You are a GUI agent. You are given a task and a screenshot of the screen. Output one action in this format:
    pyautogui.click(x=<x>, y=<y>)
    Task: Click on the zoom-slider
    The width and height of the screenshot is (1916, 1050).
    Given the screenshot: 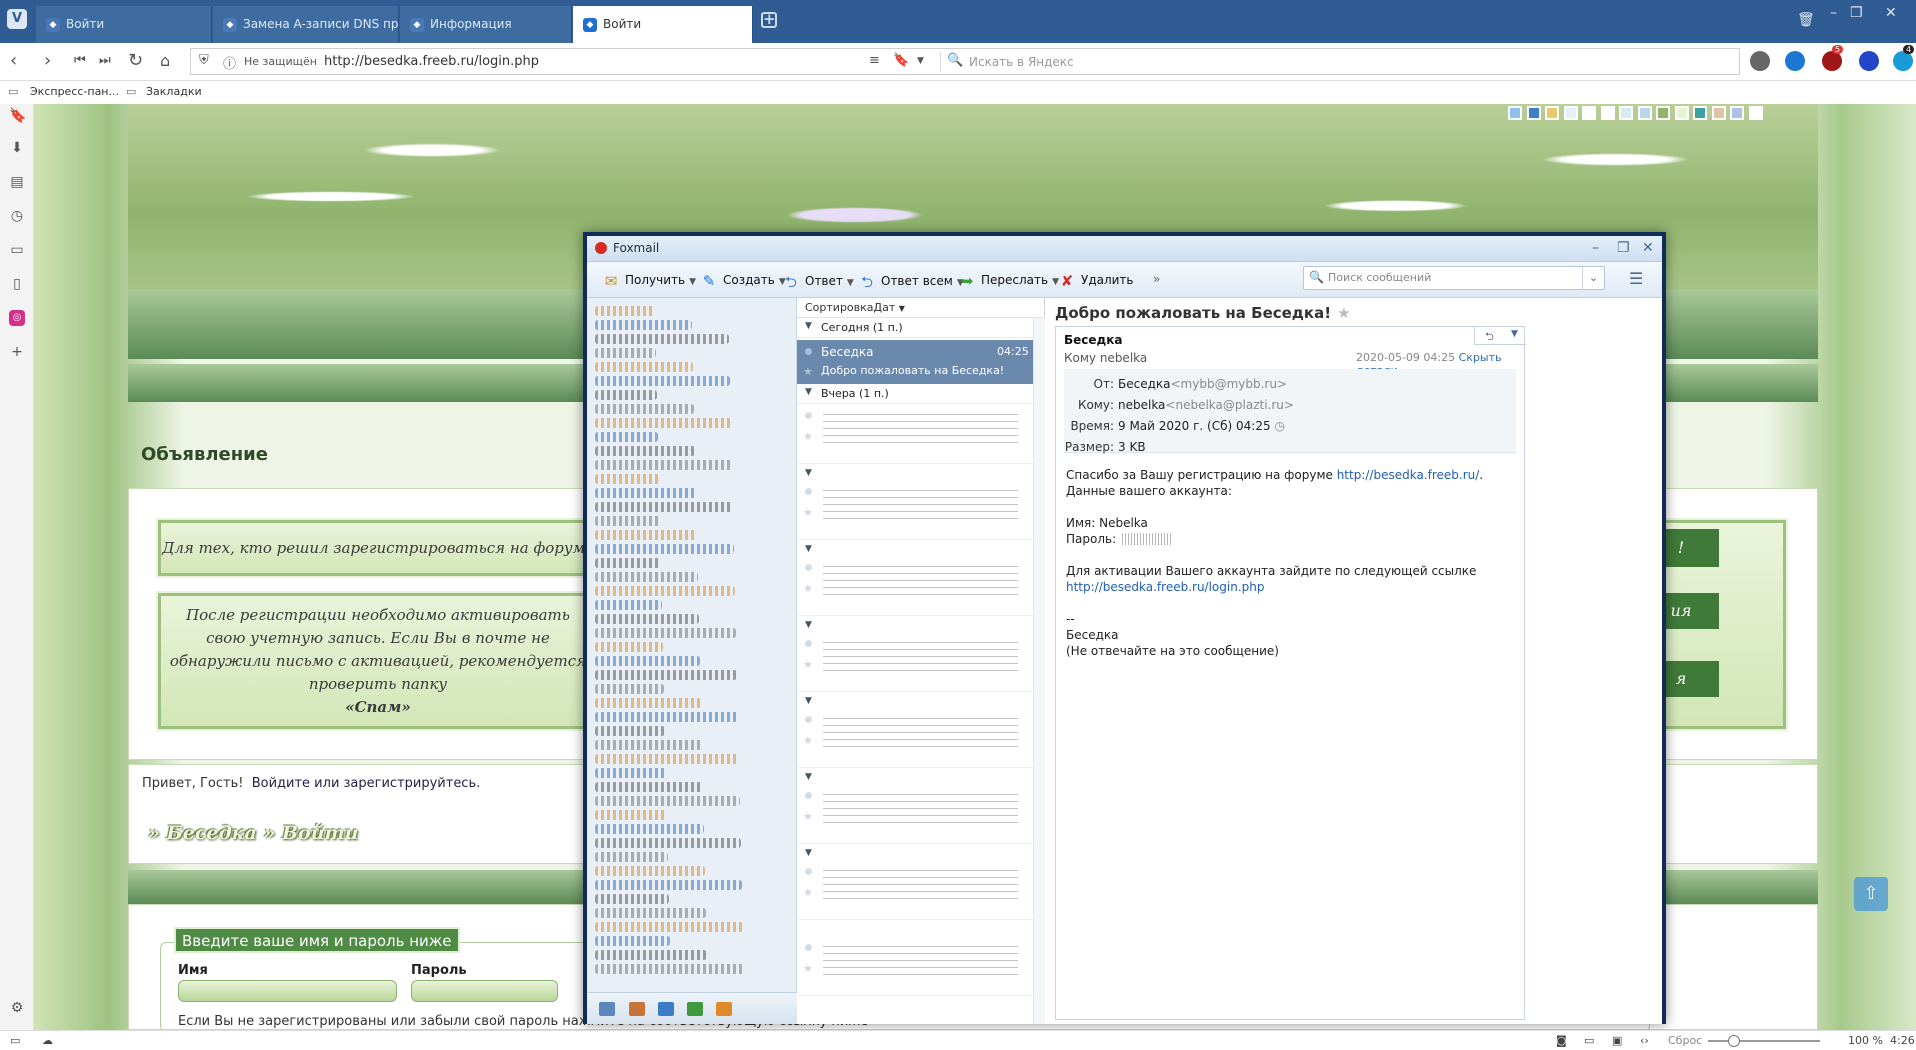 What is the action you would take?
    pyautogui.click(x=1764, y=1041)
    